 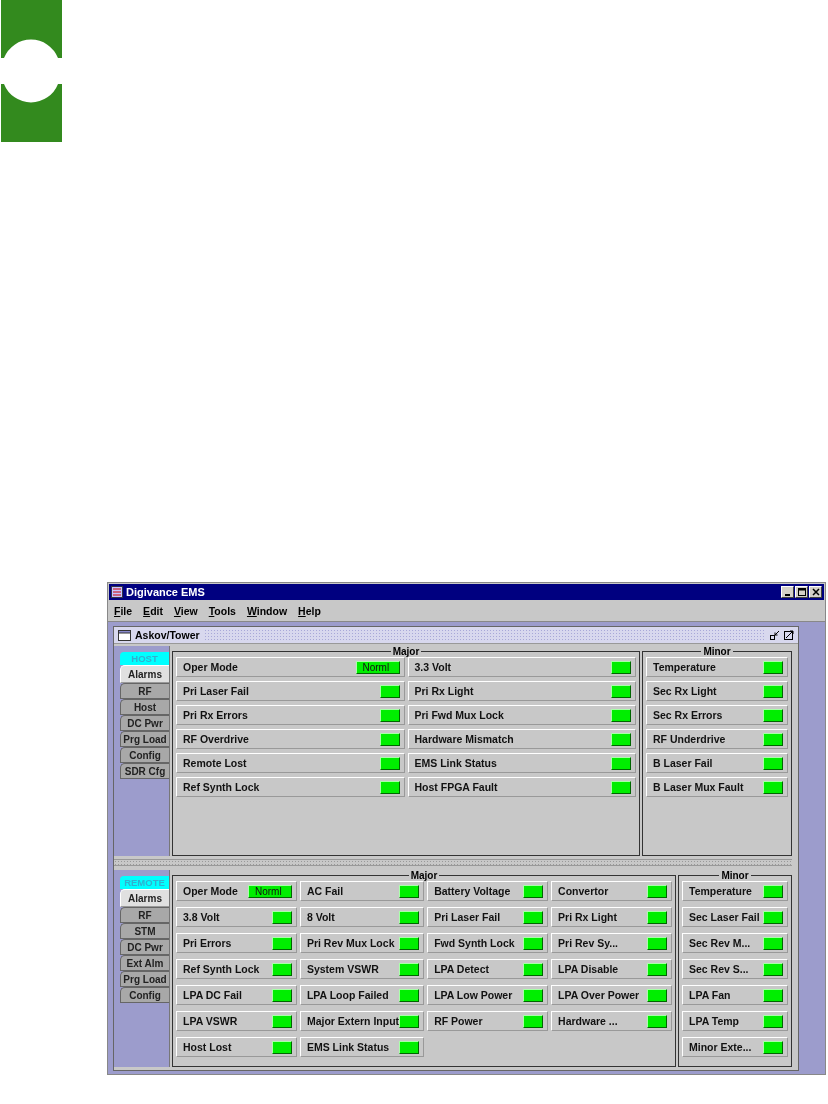 What do you see at coordinates (144, 963) in the screenshot?
I see `tab: Ext Alm` at bounding box center [144, 963].